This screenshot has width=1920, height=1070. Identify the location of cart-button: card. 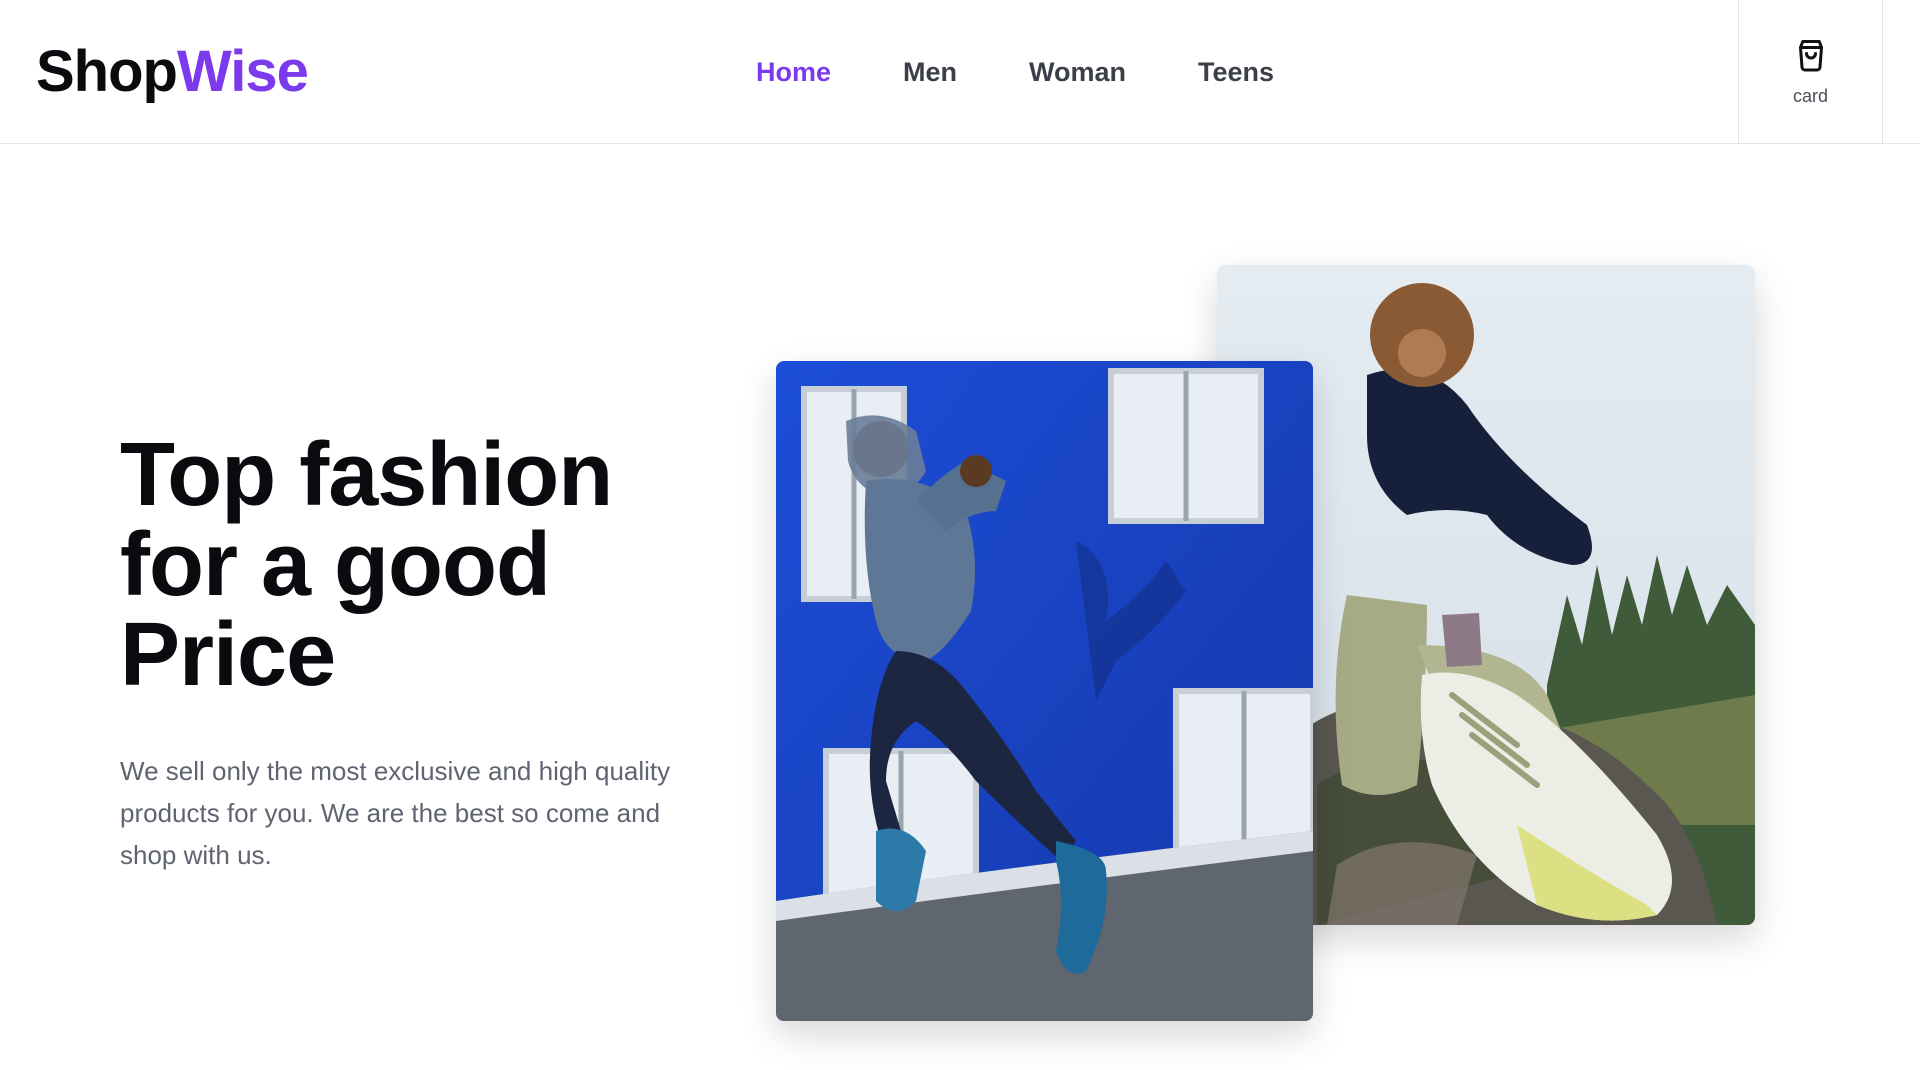
(1810, 72).